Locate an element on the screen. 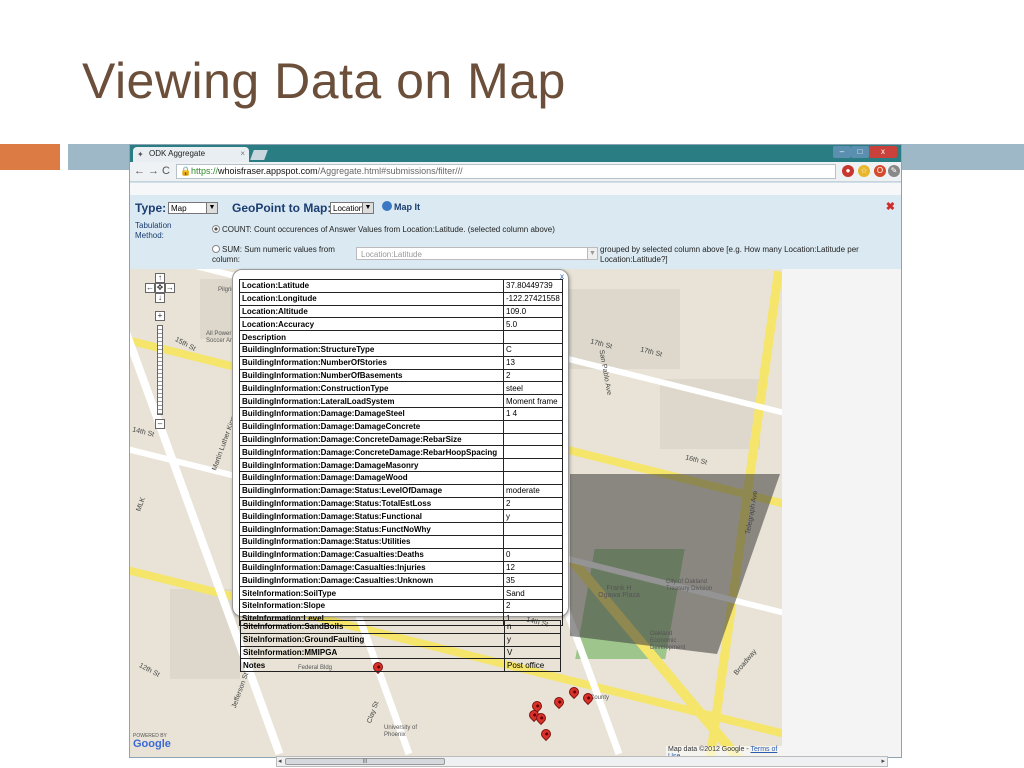  zoom-in-button: + is located at coordinates (160, 316).